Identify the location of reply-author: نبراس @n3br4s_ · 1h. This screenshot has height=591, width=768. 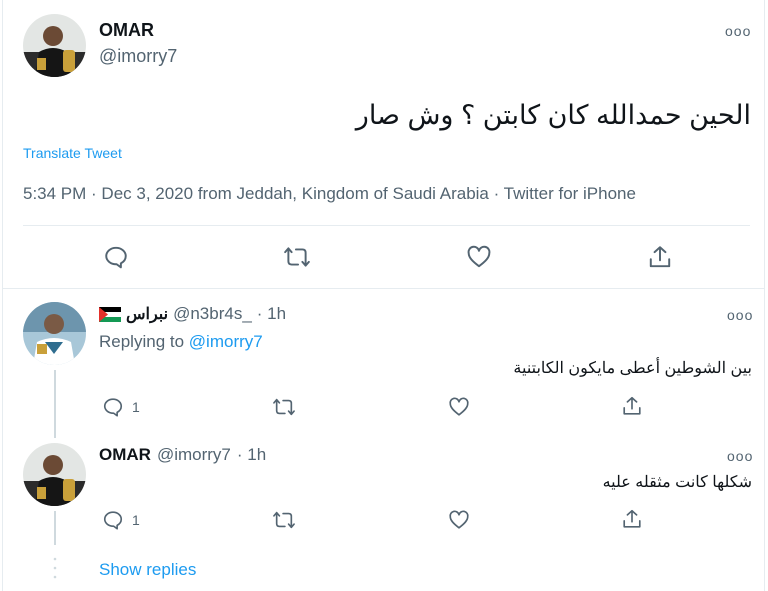
(192, 314).